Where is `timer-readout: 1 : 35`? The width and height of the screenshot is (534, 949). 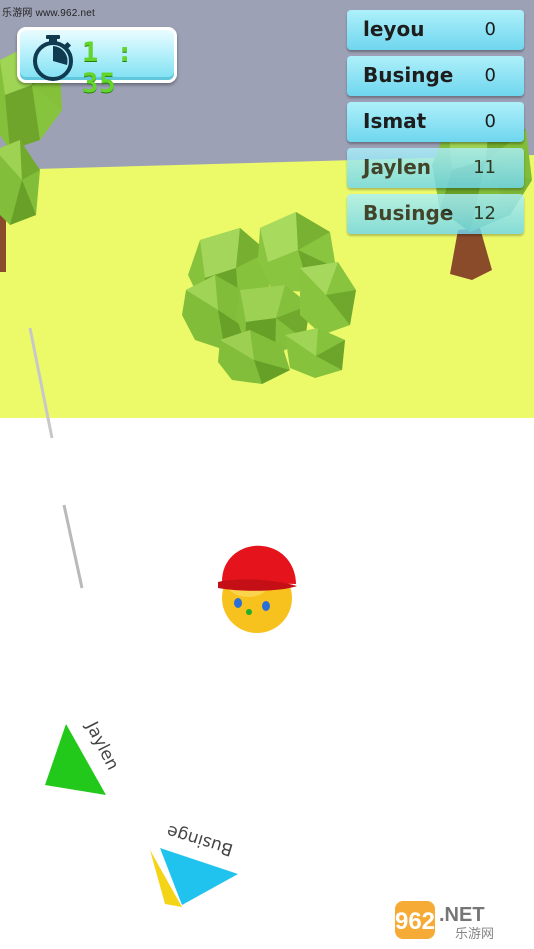 timer-readout: 1 : 35 is located at coordinates (128, 68).